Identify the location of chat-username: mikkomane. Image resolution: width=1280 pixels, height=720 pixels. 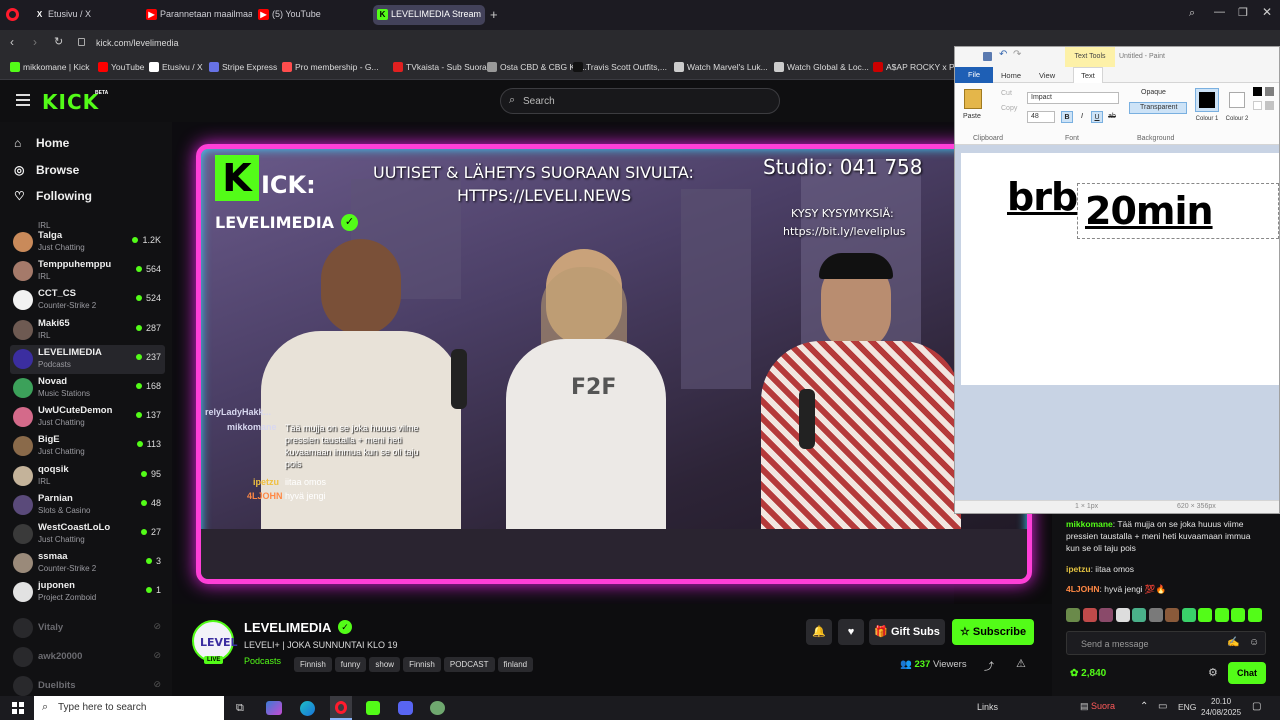
(1089, 524).